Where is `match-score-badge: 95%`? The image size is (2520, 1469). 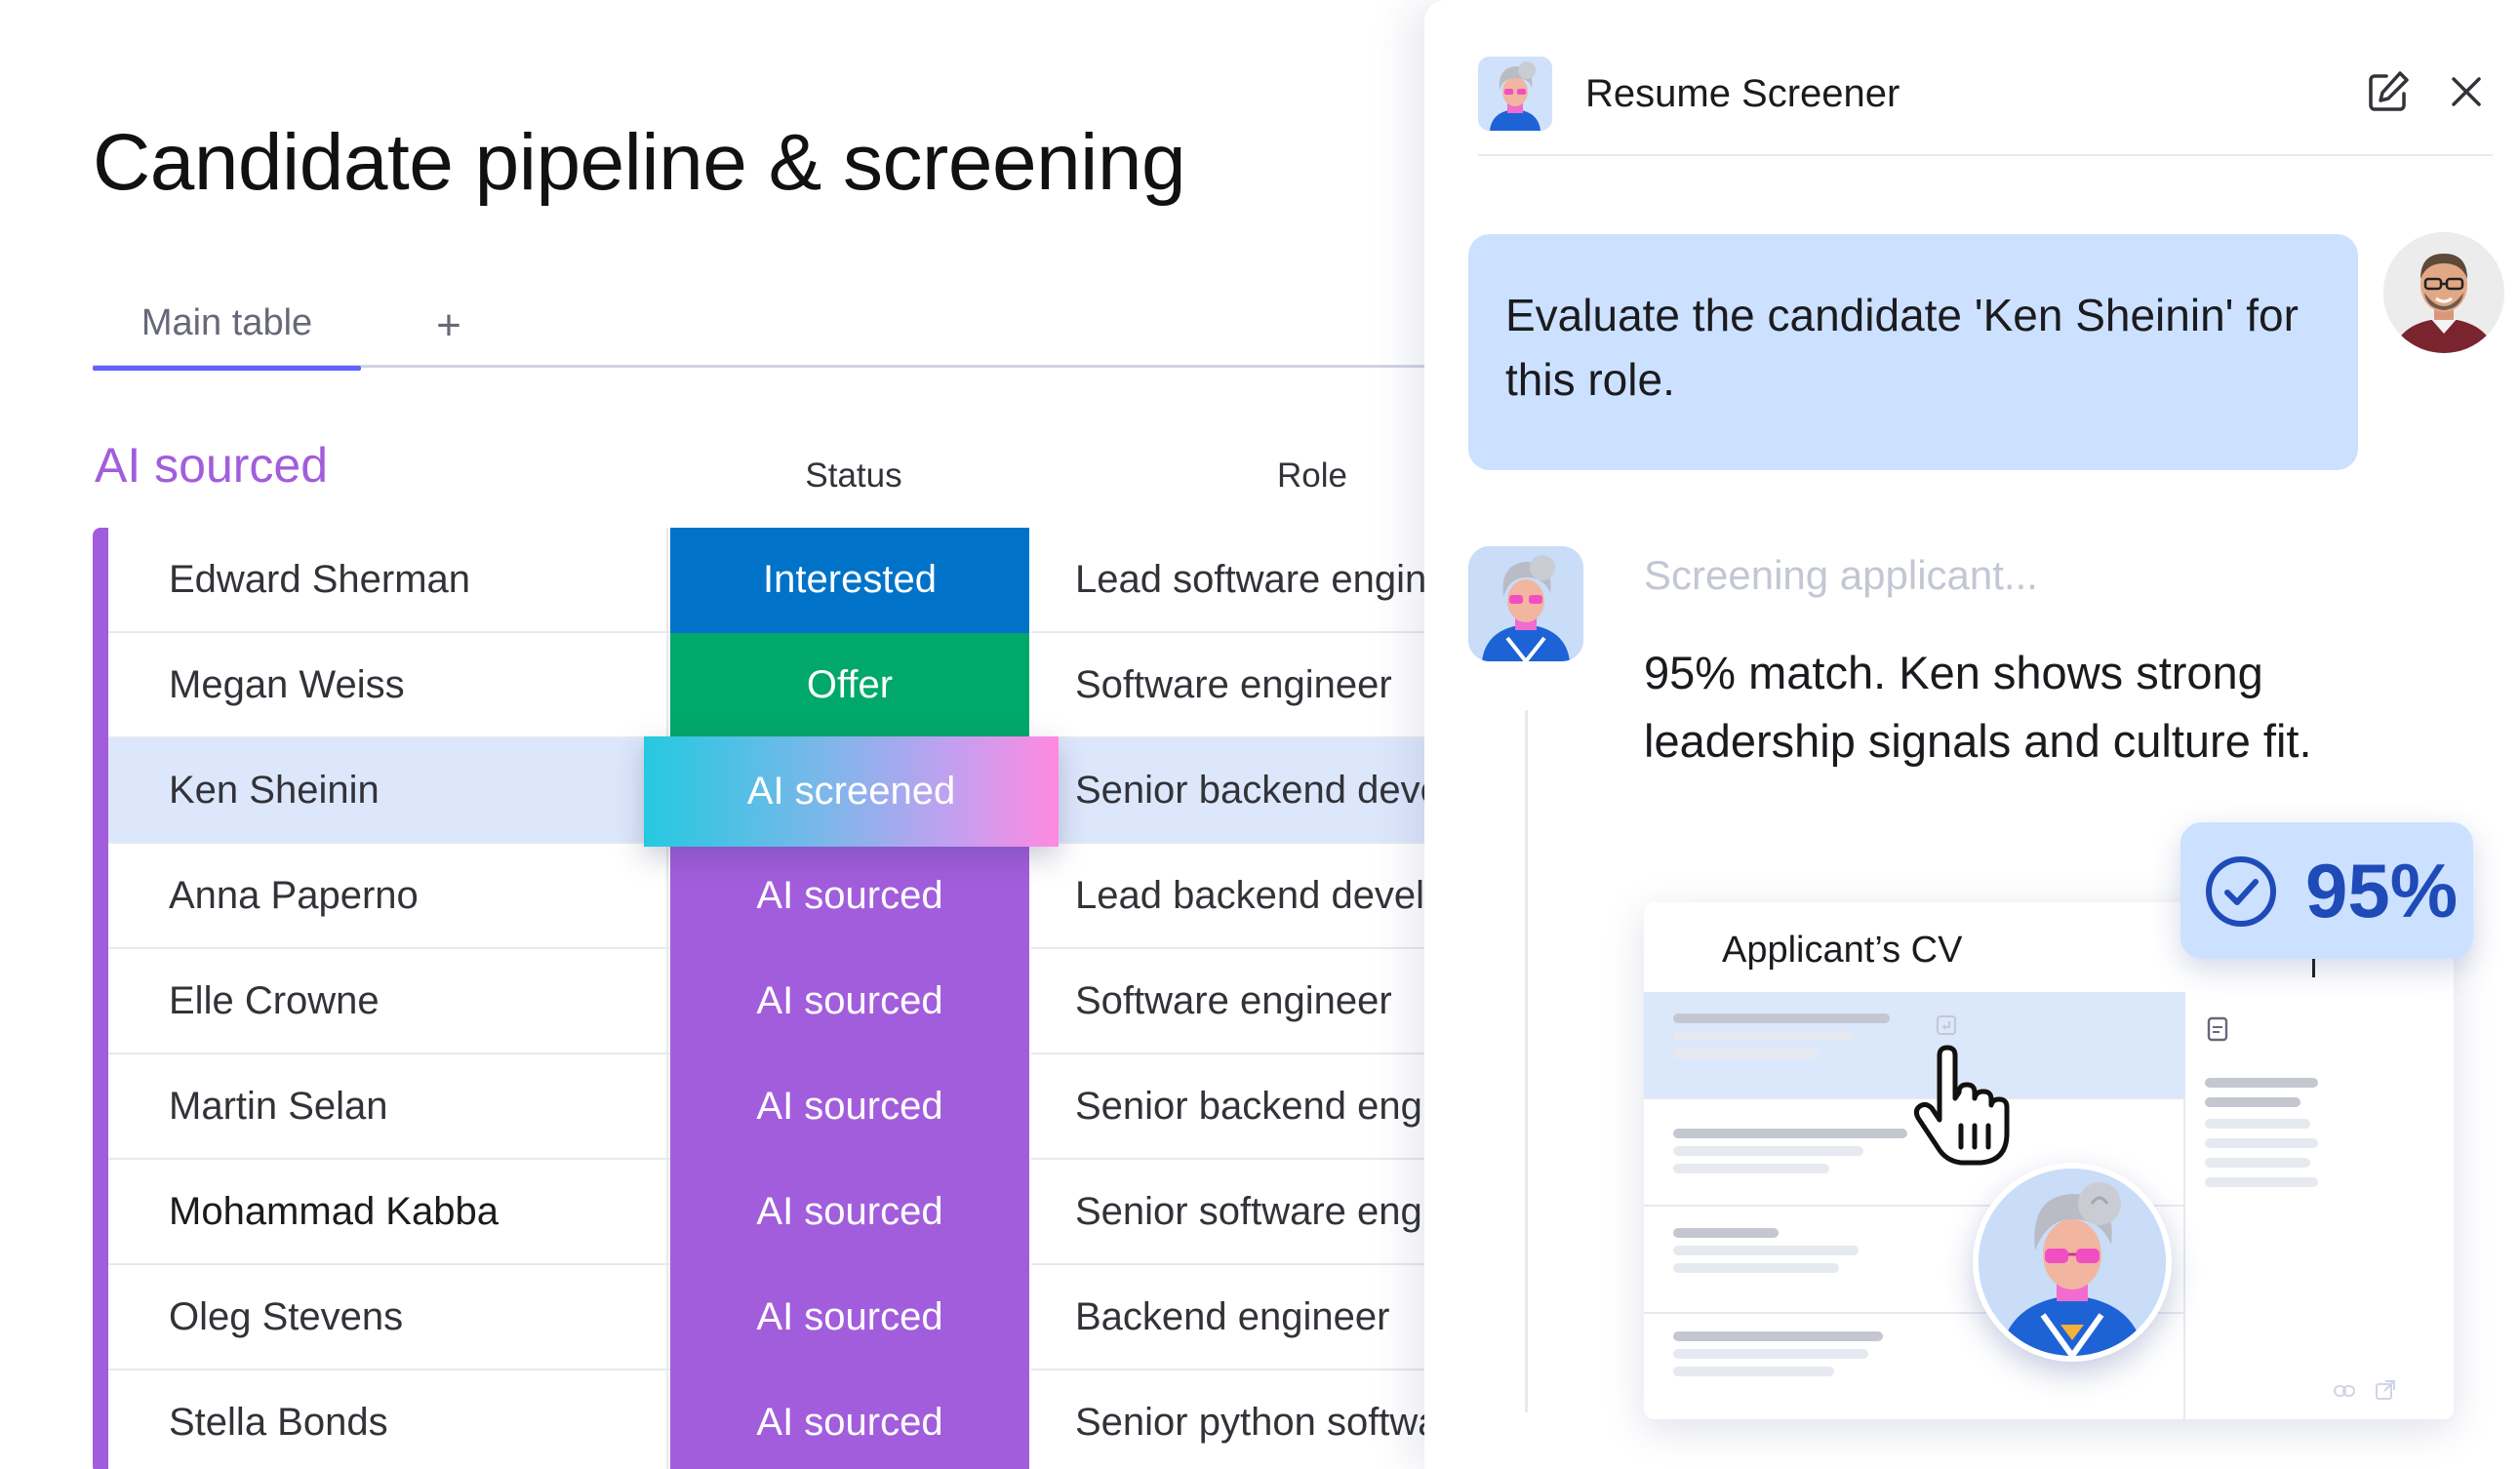
match-score-badge: 95% is located at coordinates (2326, 890).